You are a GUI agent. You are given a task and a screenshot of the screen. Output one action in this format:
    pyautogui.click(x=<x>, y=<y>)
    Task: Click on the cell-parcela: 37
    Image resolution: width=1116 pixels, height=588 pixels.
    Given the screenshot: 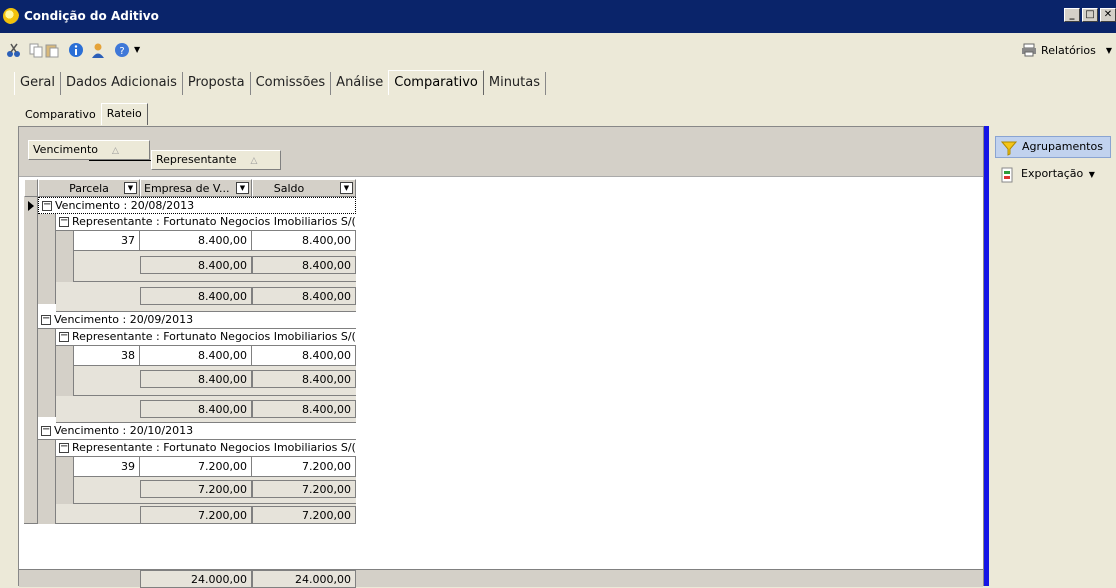 What is the action you would take?
    pyautogui.click(x=107, y=241)
    